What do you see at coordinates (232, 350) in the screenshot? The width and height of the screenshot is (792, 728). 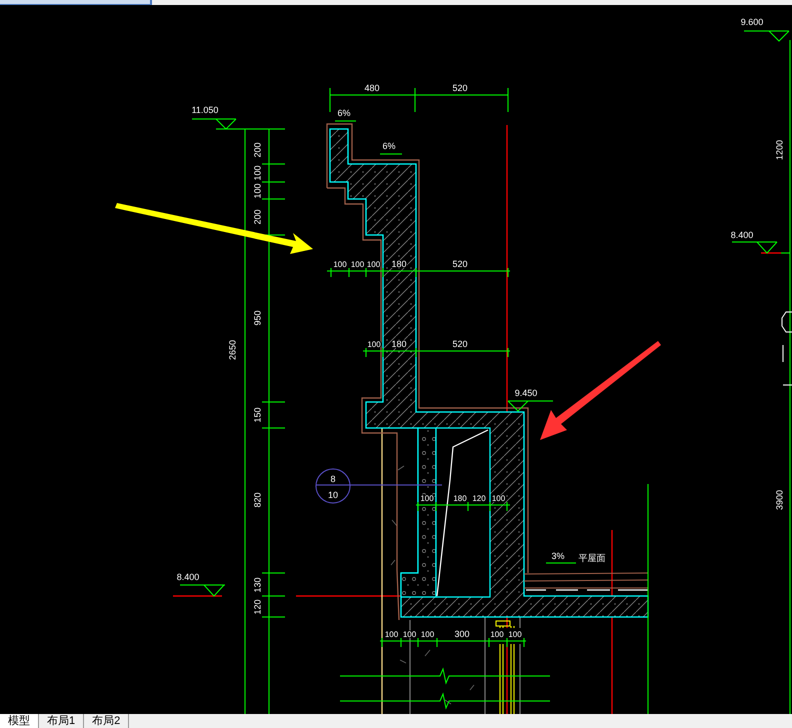 I see `dimension-text: 2650` at bounding box center [232, 350].